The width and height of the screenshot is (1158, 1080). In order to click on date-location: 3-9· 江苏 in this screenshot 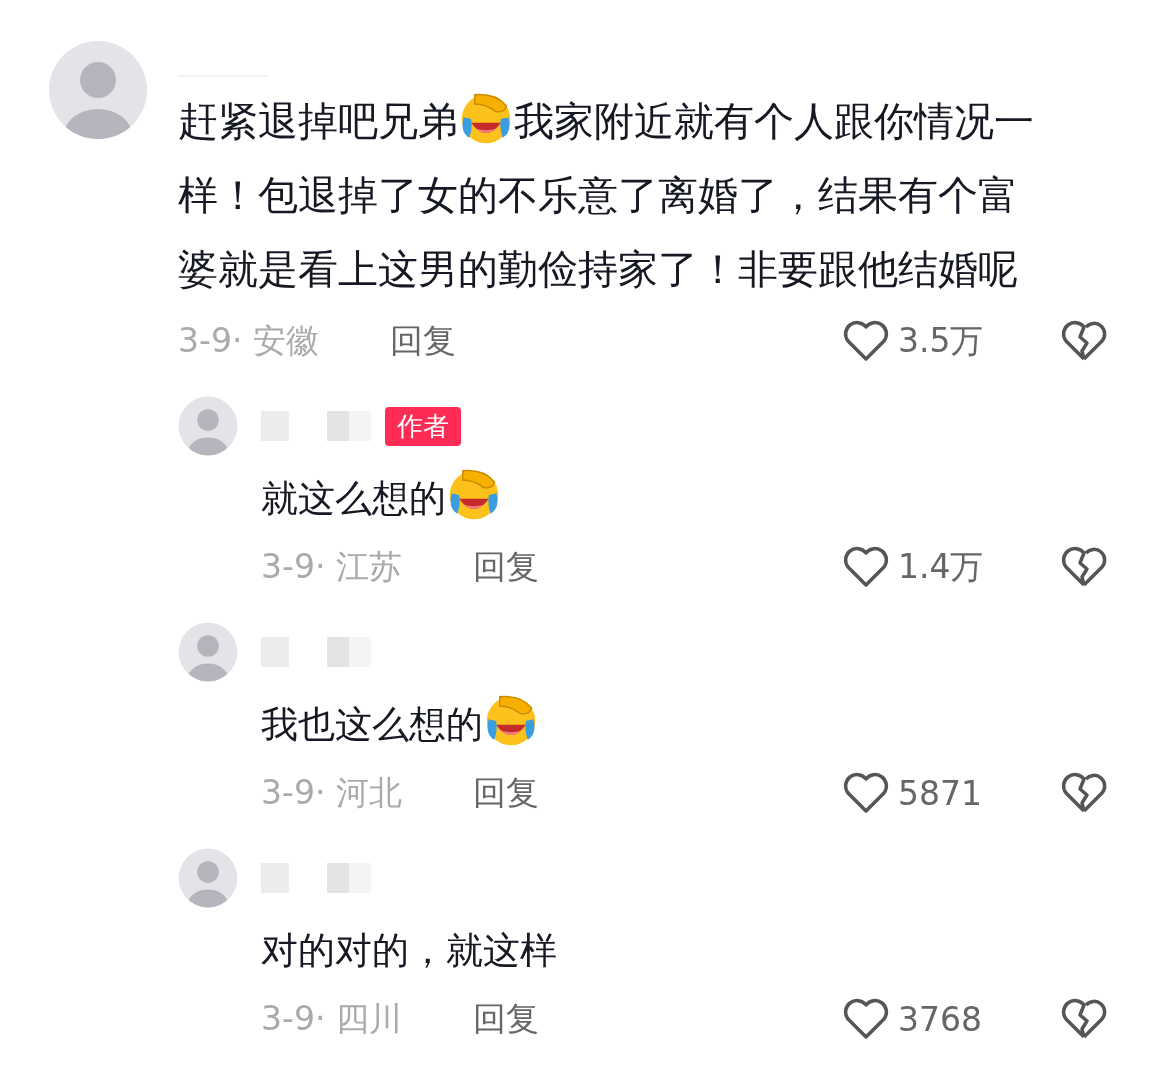, I will do `click(332, 566)`.